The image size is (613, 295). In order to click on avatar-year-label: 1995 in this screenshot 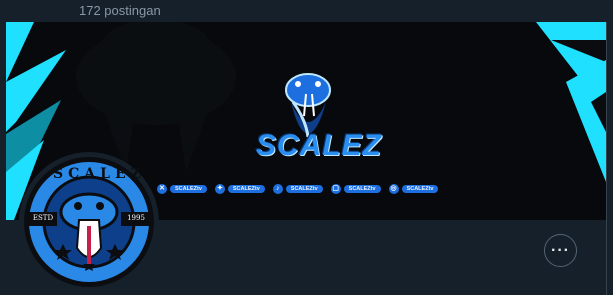, I will do `click(136, 218)`.